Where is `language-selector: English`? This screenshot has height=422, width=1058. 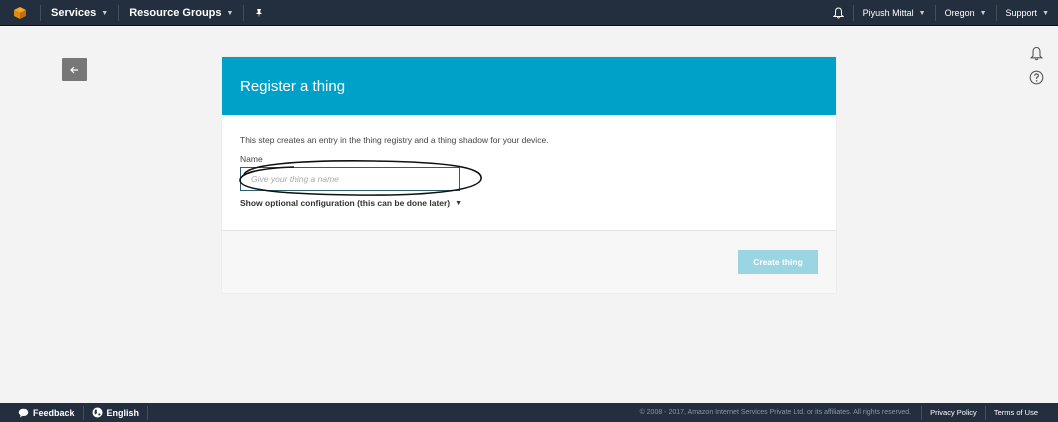
language-selector: English is located at coordinates (116, 412).